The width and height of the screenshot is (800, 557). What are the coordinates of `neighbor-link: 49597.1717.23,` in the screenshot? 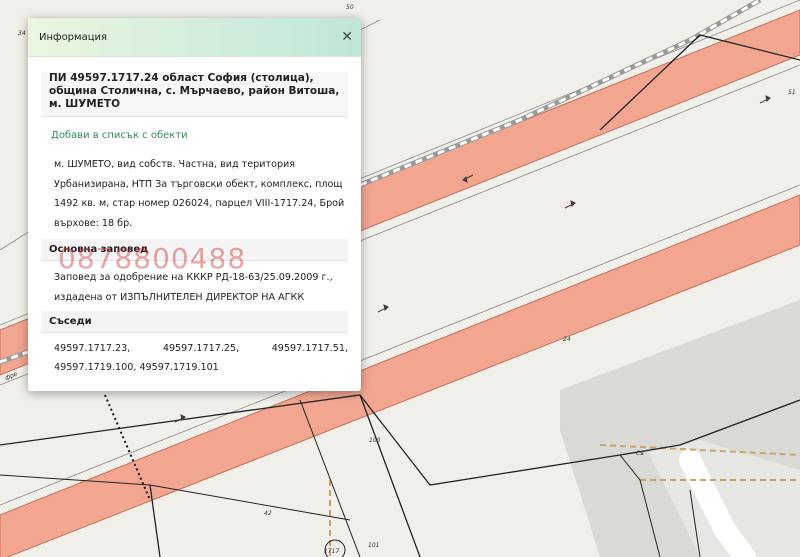 It's located at (92, 349).